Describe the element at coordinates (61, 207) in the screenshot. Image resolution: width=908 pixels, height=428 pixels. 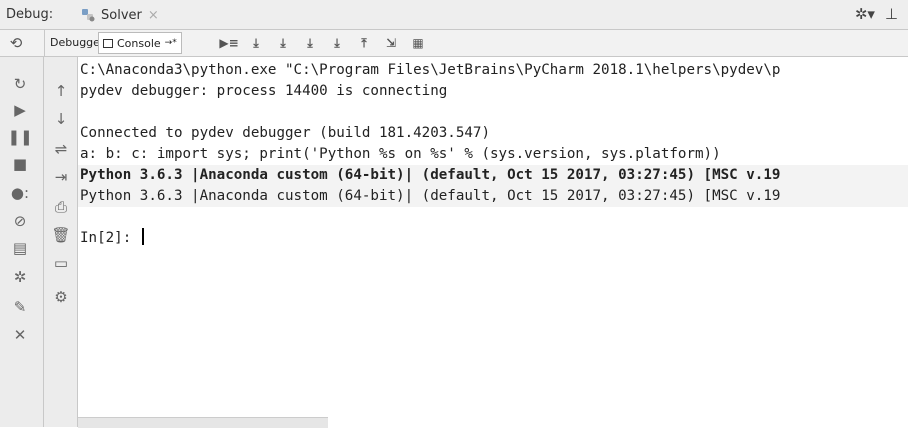
I see `print-icon: ⎙` at that location.